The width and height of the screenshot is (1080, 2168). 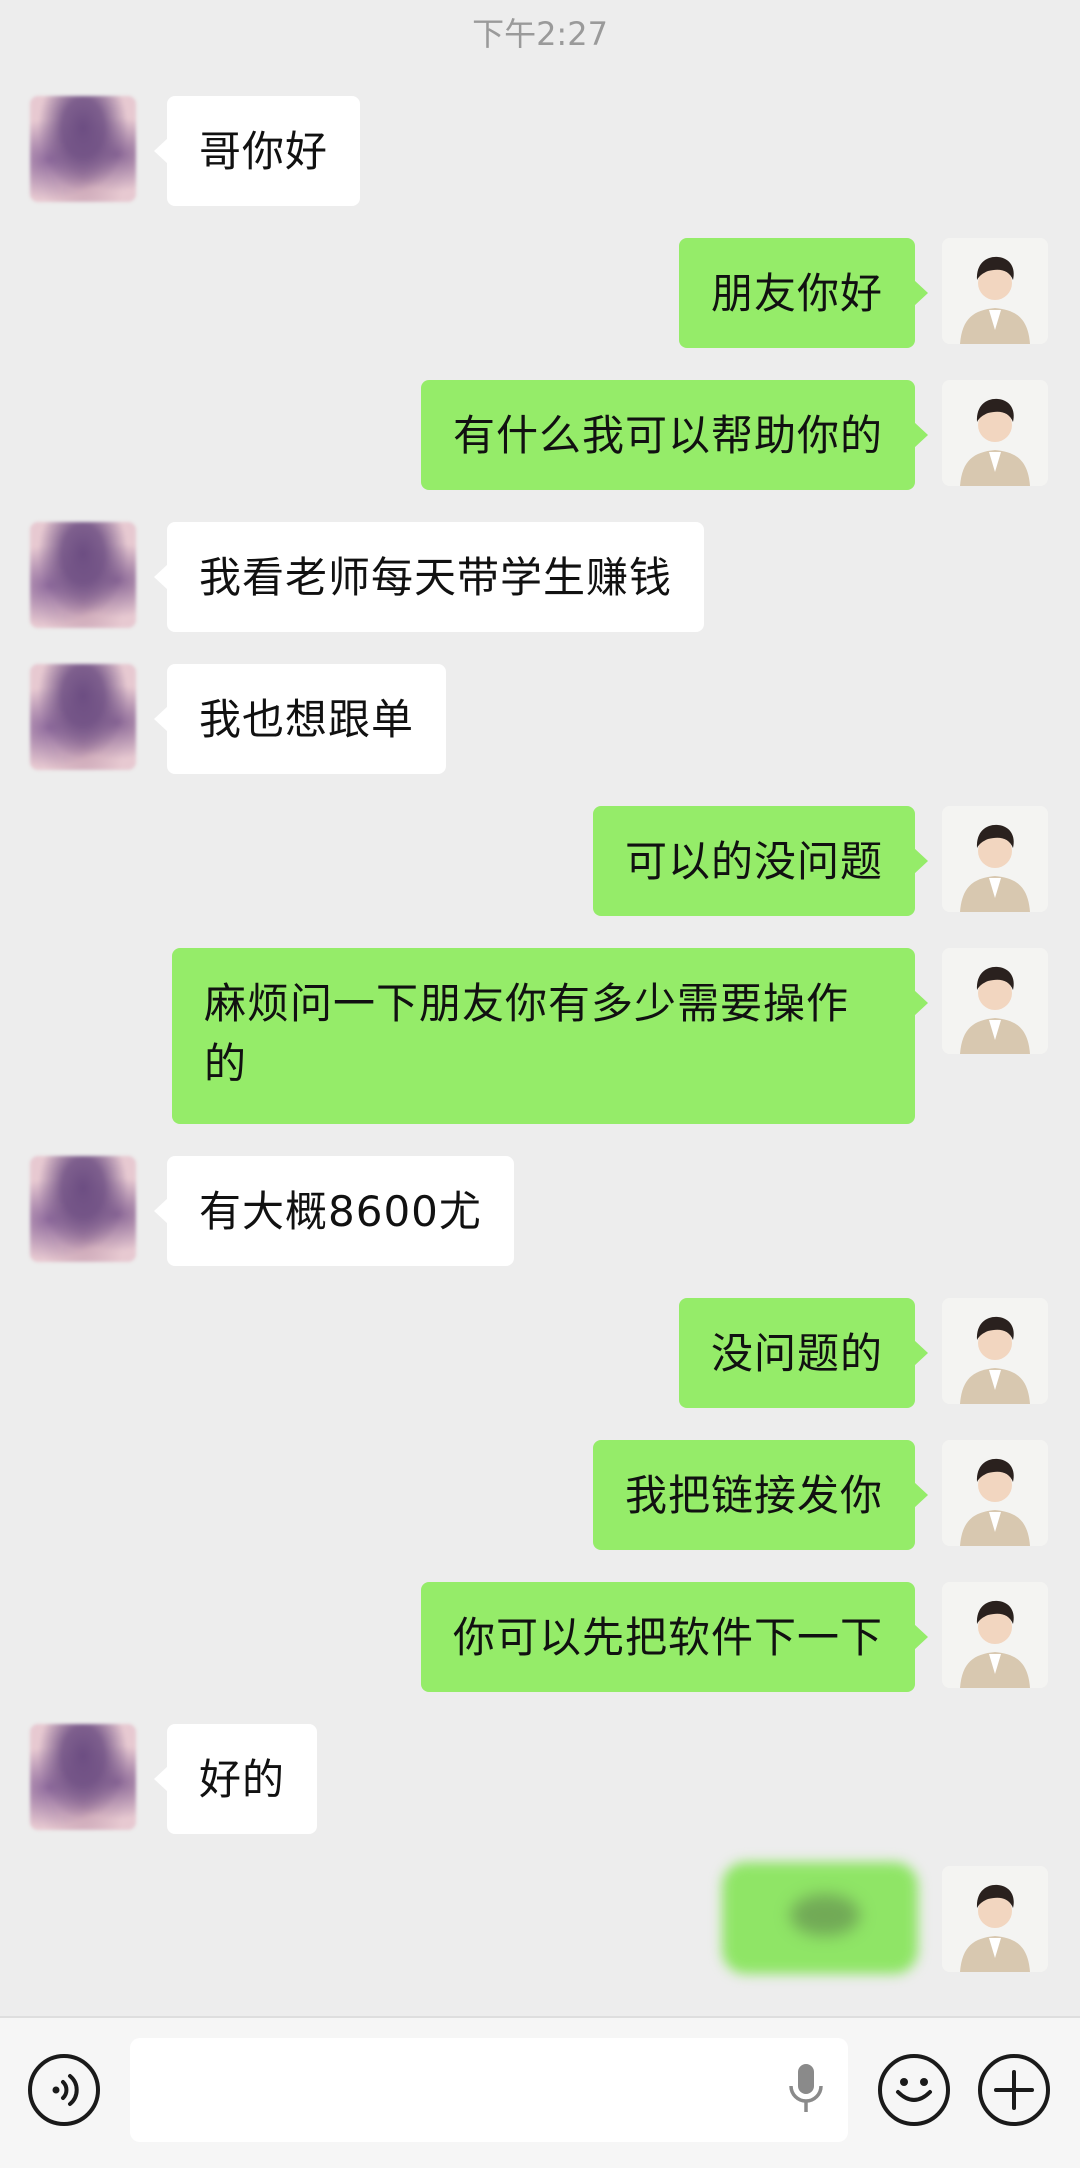 I want to click on emoji-icon, so click(x=914, y=2090).